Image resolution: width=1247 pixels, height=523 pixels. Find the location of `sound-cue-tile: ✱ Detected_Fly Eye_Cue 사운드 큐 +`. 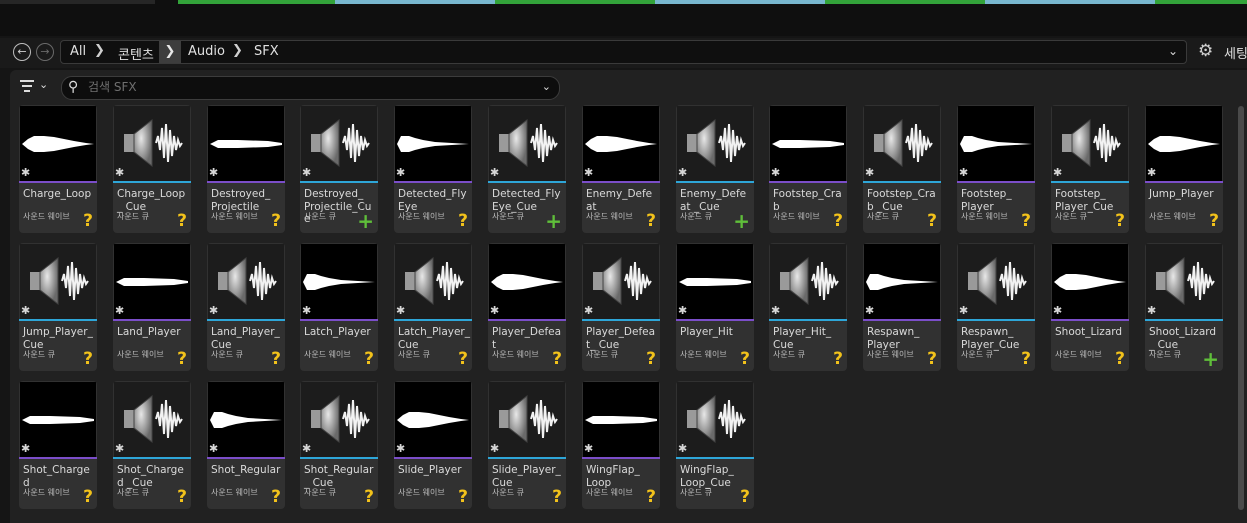

sound-cue-tile: ✱ Detected_Fly Eye_Cue 사운드 큐 + is located at coordinates (527, 169).